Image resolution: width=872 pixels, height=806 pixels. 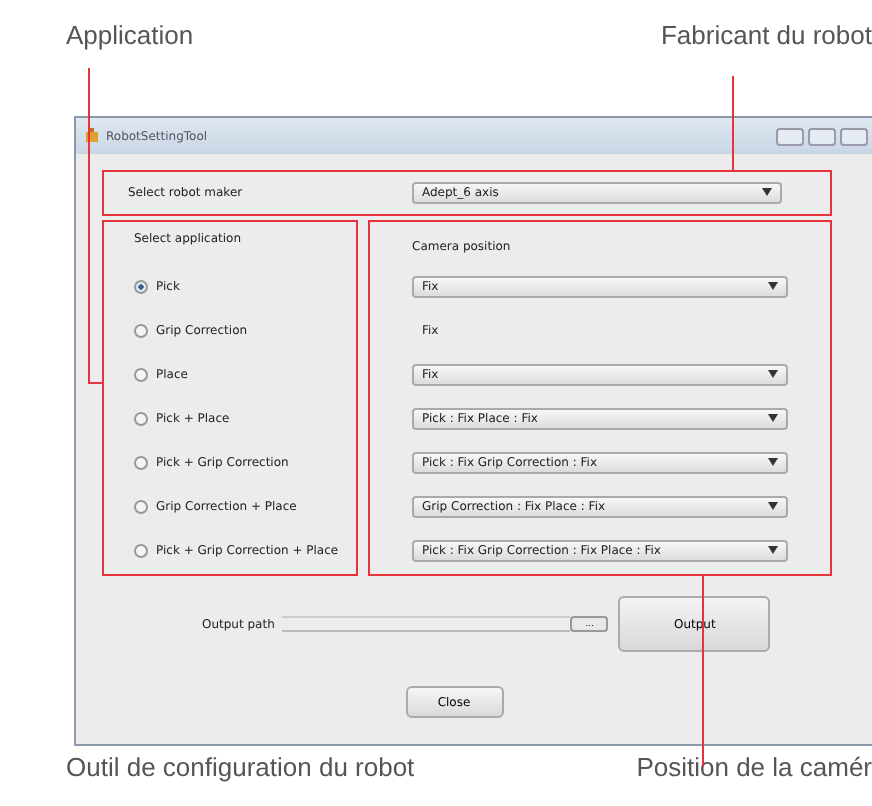 I want to click on callout-label: Application, so click(x=130, y=35).